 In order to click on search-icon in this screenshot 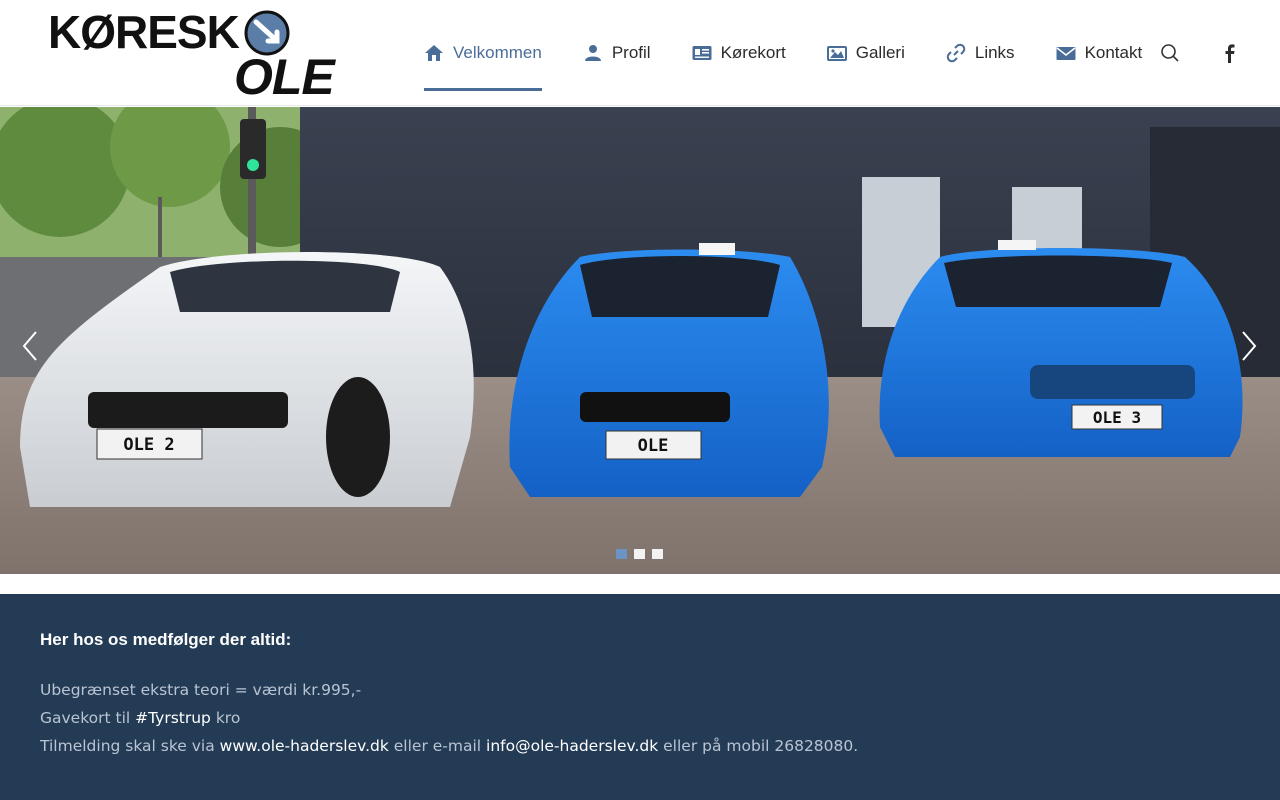, I will do `click(1170, 53)`.